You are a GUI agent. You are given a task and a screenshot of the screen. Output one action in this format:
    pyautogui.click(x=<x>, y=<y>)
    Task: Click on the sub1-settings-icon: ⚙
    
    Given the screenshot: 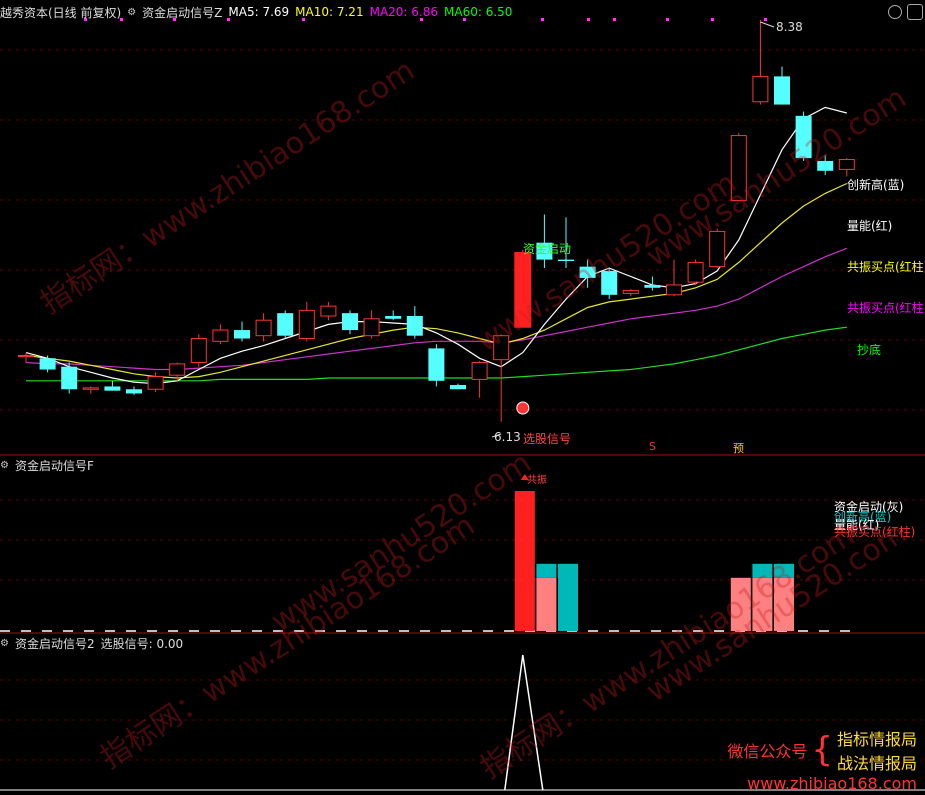 What is the action you would take?
    pyautogui.click(x=4, y=465)
    